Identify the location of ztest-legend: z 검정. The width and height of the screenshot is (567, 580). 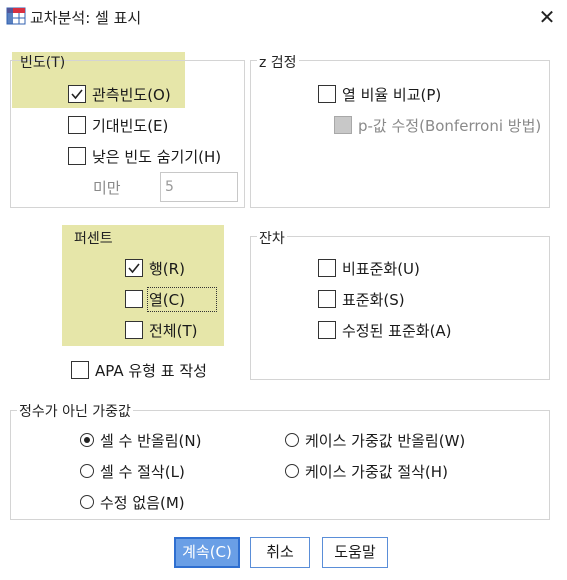
(278, 62).